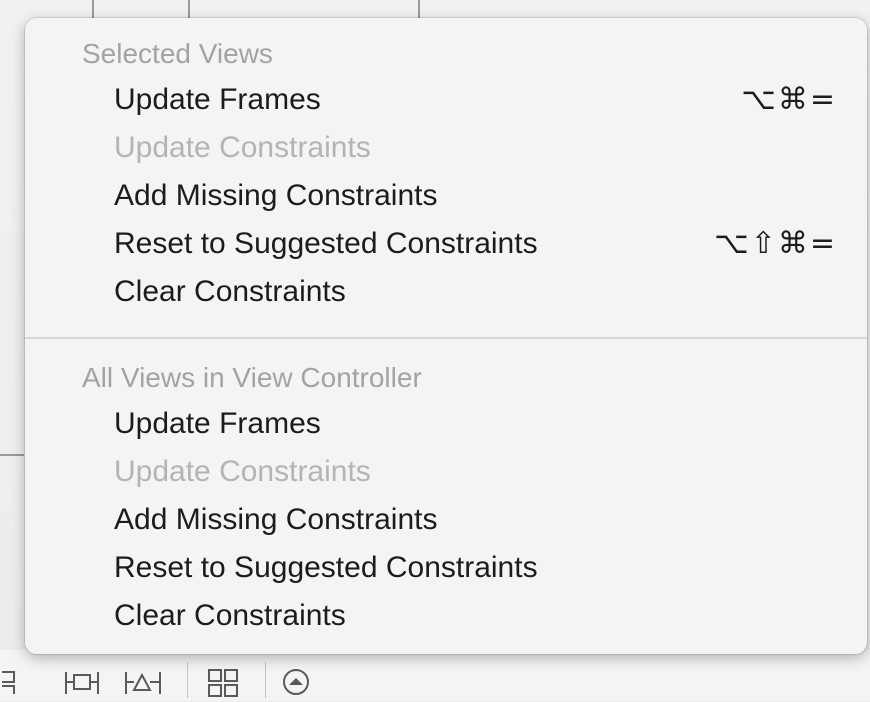 The width and height of the screenshot is (870, 702). Describe the element at coordinates (789, 99) in the screenshot. I see `keyboard-shortcut: ⌥⌘=` at that location.